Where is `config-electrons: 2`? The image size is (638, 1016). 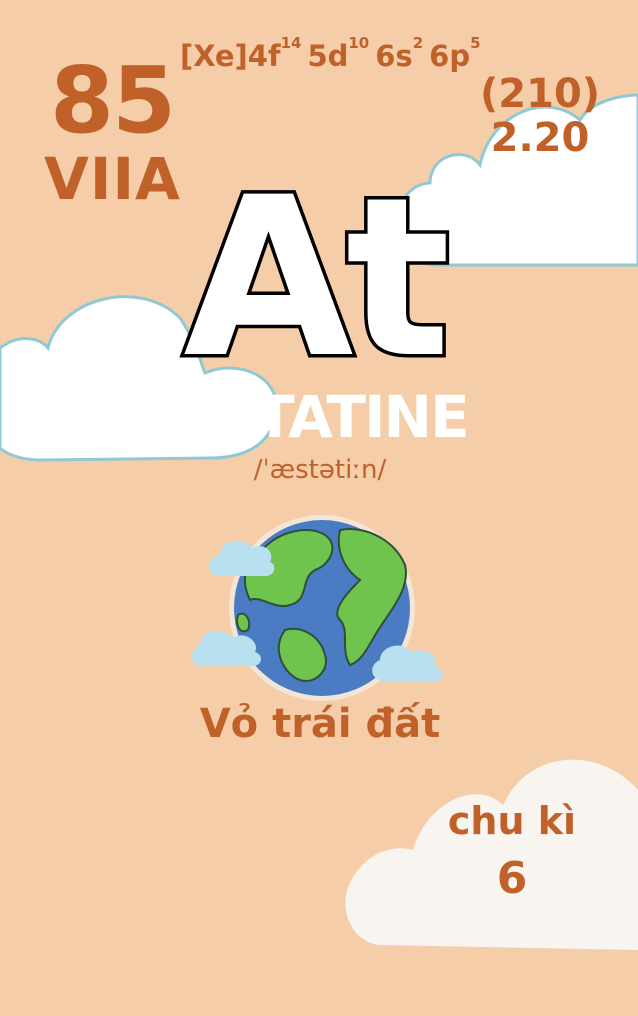
config-electrons: 2 is located at coordinates (418, 43).